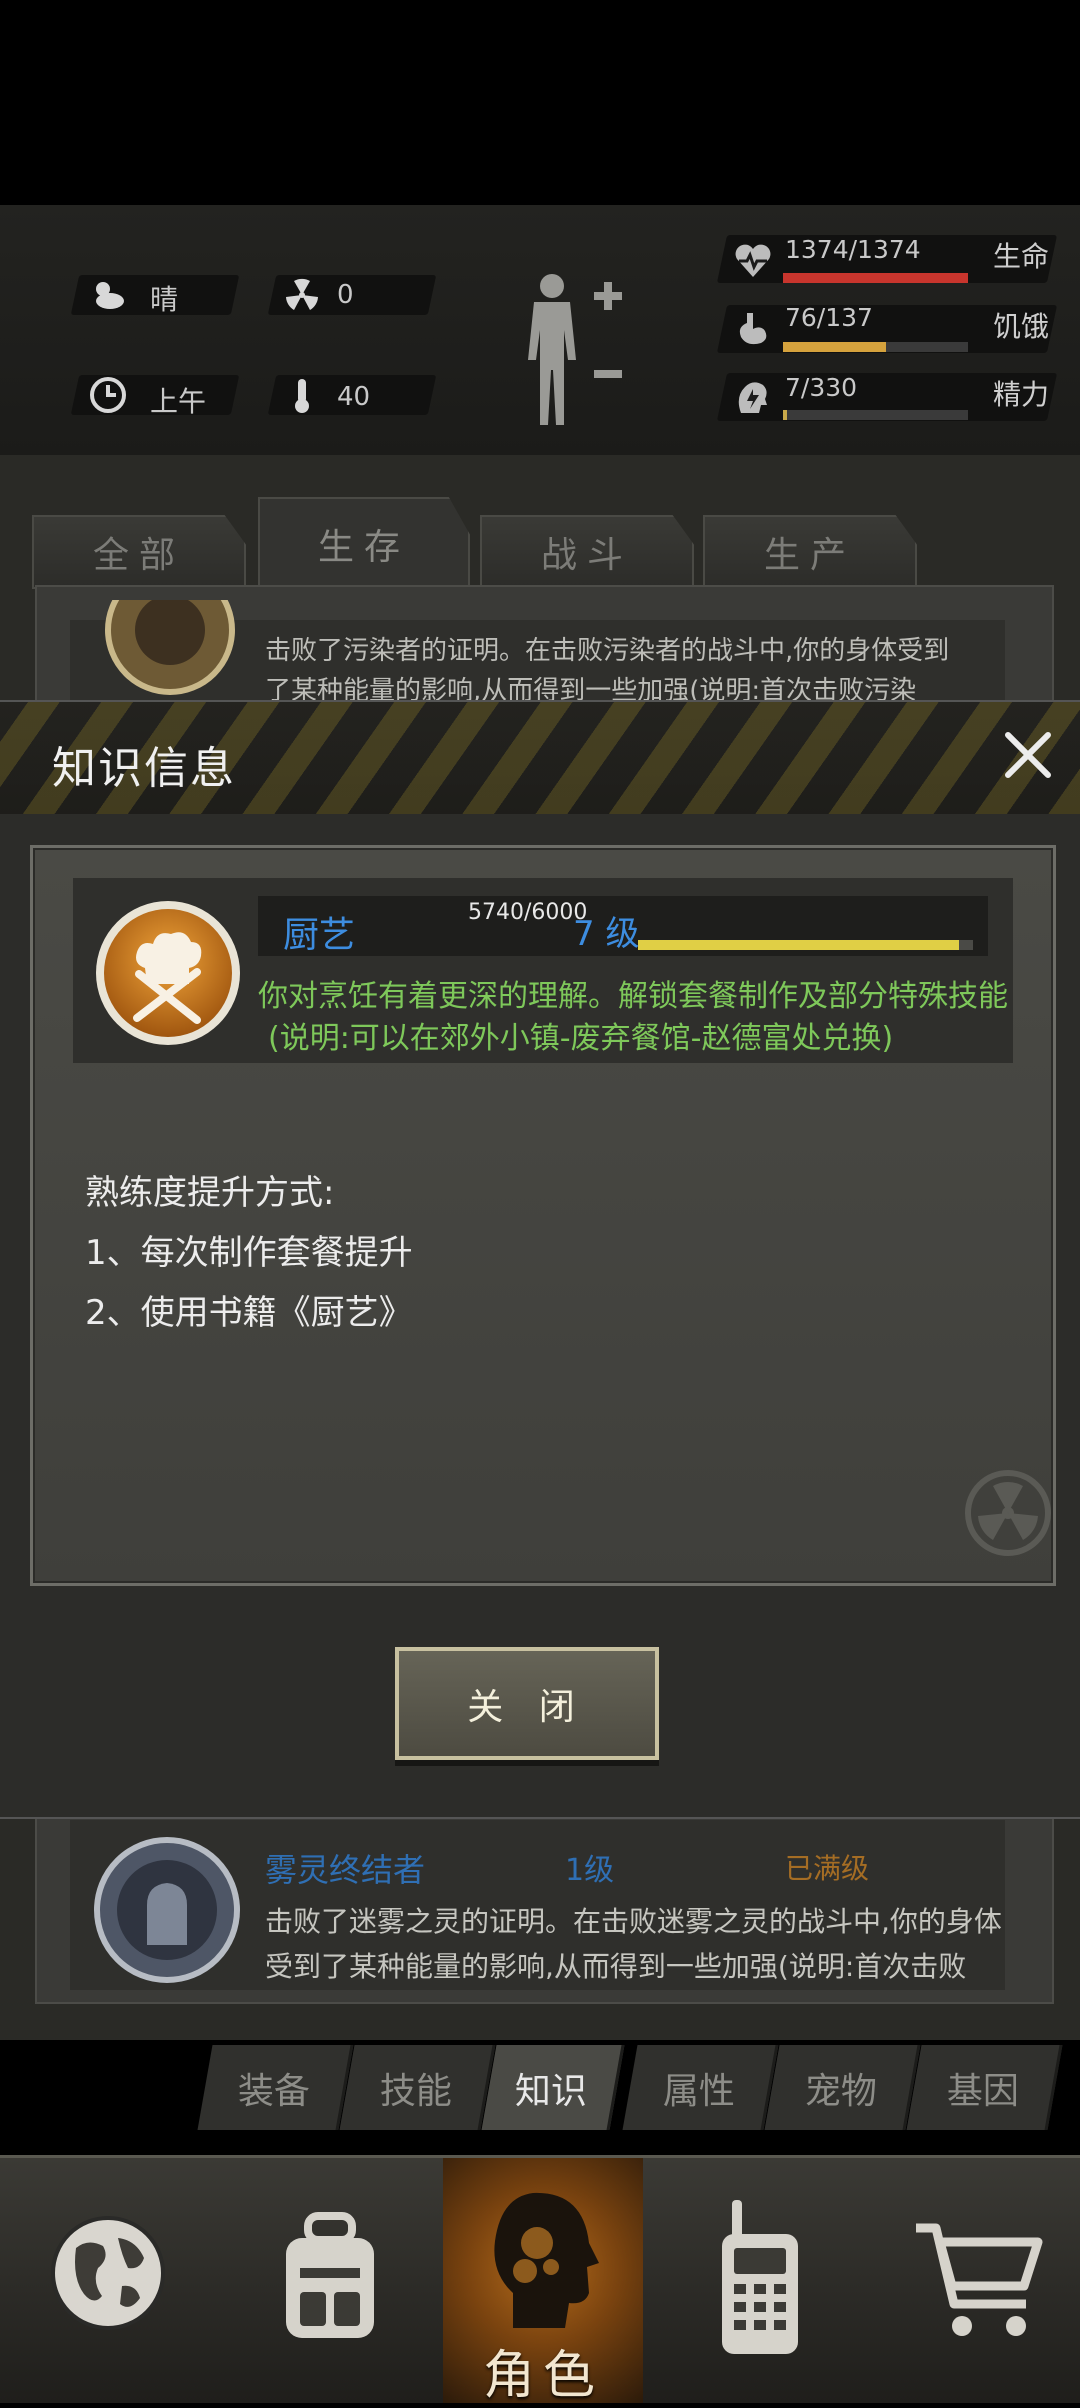 Image resolution: width=1080 pixels, height=2408 pixels. Describe the element at coordinates (979, 2279) in the screenshot. I see `shopping-cart-icon` at that location.